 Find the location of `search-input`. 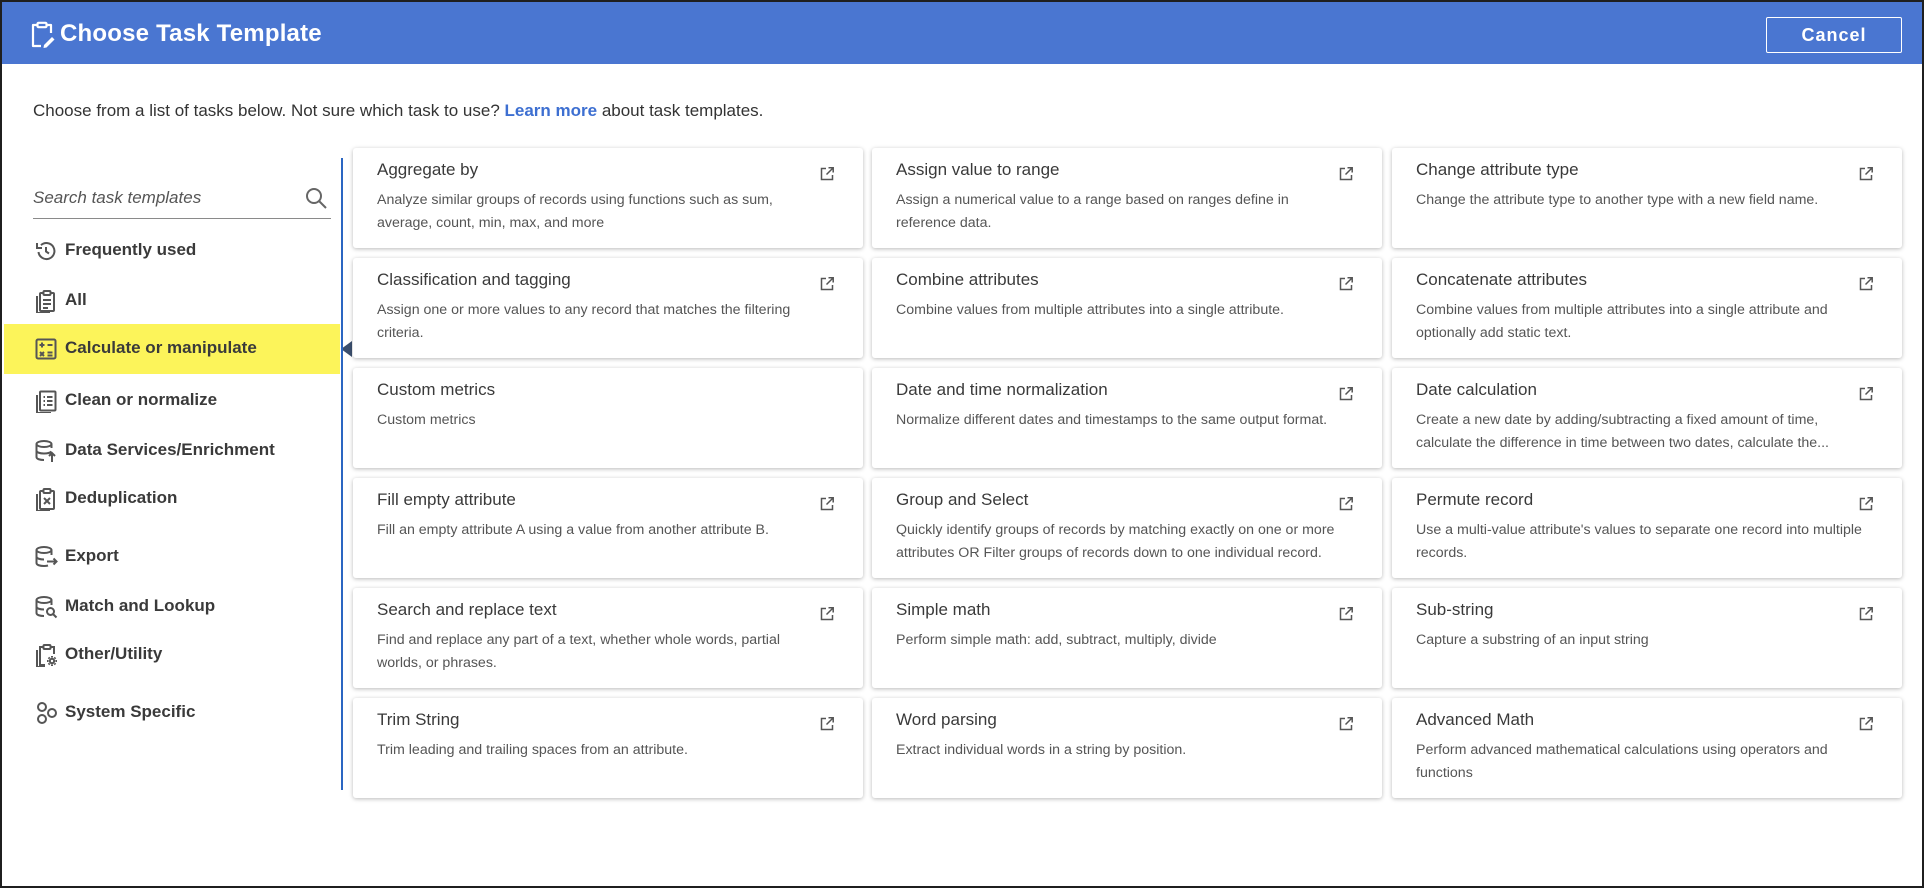

search-input is located at coordinates (160, 198).